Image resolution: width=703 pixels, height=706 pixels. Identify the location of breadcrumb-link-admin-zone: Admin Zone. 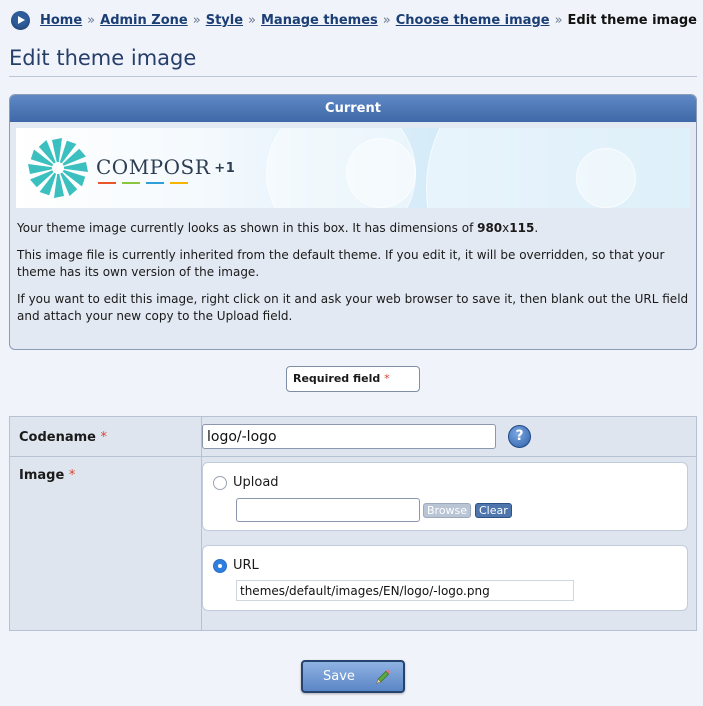
(144, 20).